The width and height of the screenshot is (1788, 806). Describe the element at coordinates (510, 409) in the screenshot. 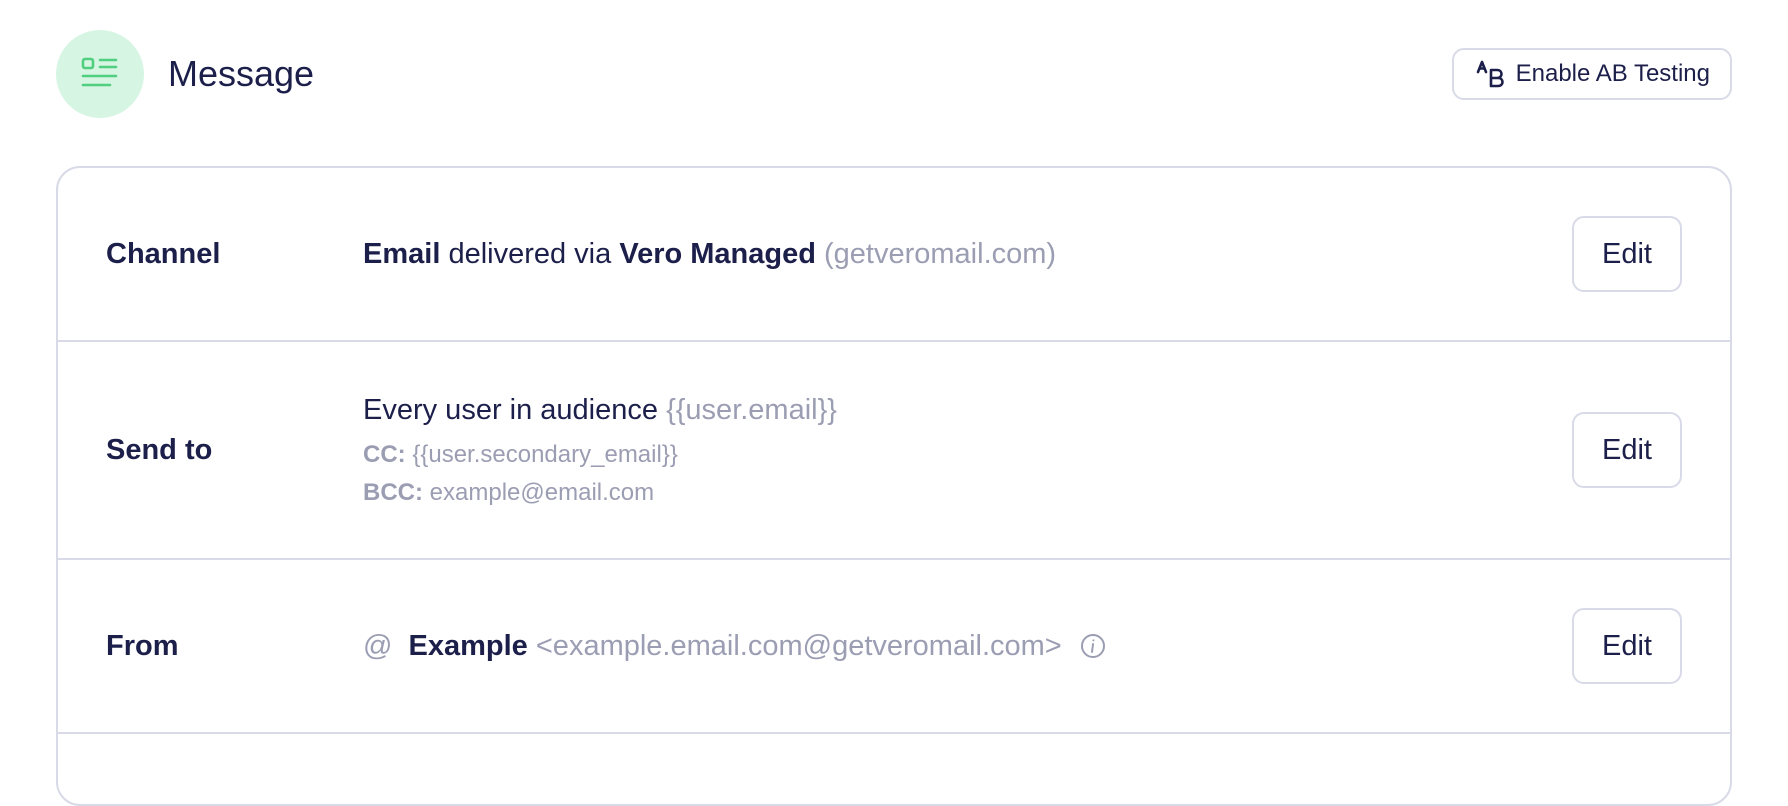

I see `audience-text: Every user in audience` at that location.